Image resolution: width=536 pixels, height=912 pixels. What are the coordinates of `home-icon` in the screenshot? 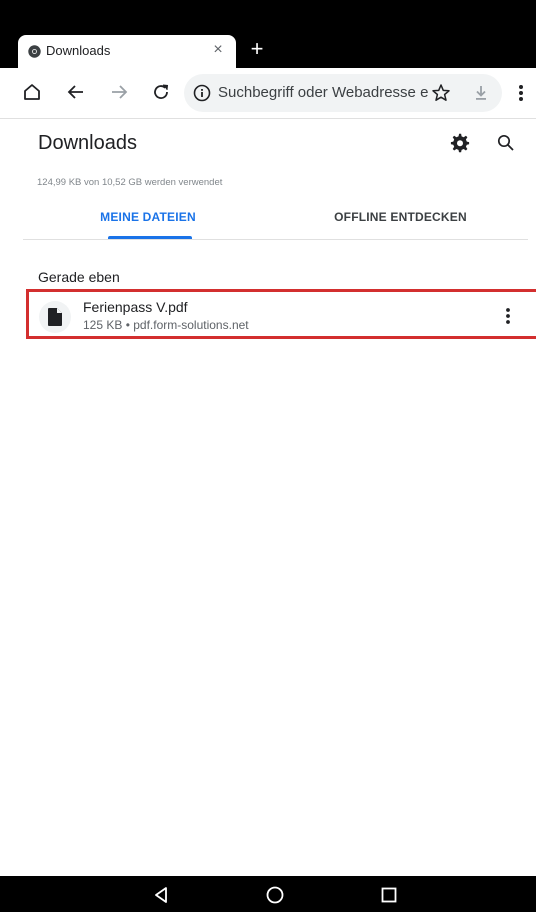 It's located at (32, 92).